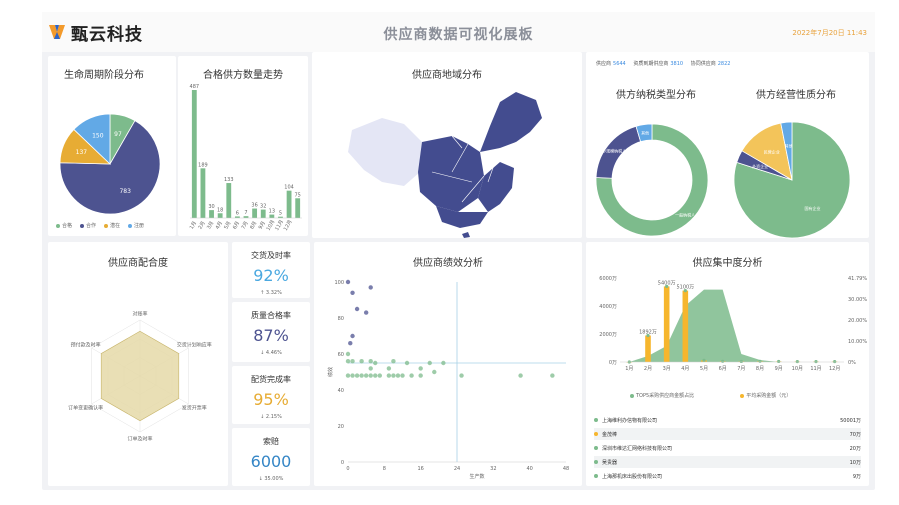  What do you see at coordinates (289, 188) in the screenshot?
I see `bar-value: 104` at bounding box center [289, 188].